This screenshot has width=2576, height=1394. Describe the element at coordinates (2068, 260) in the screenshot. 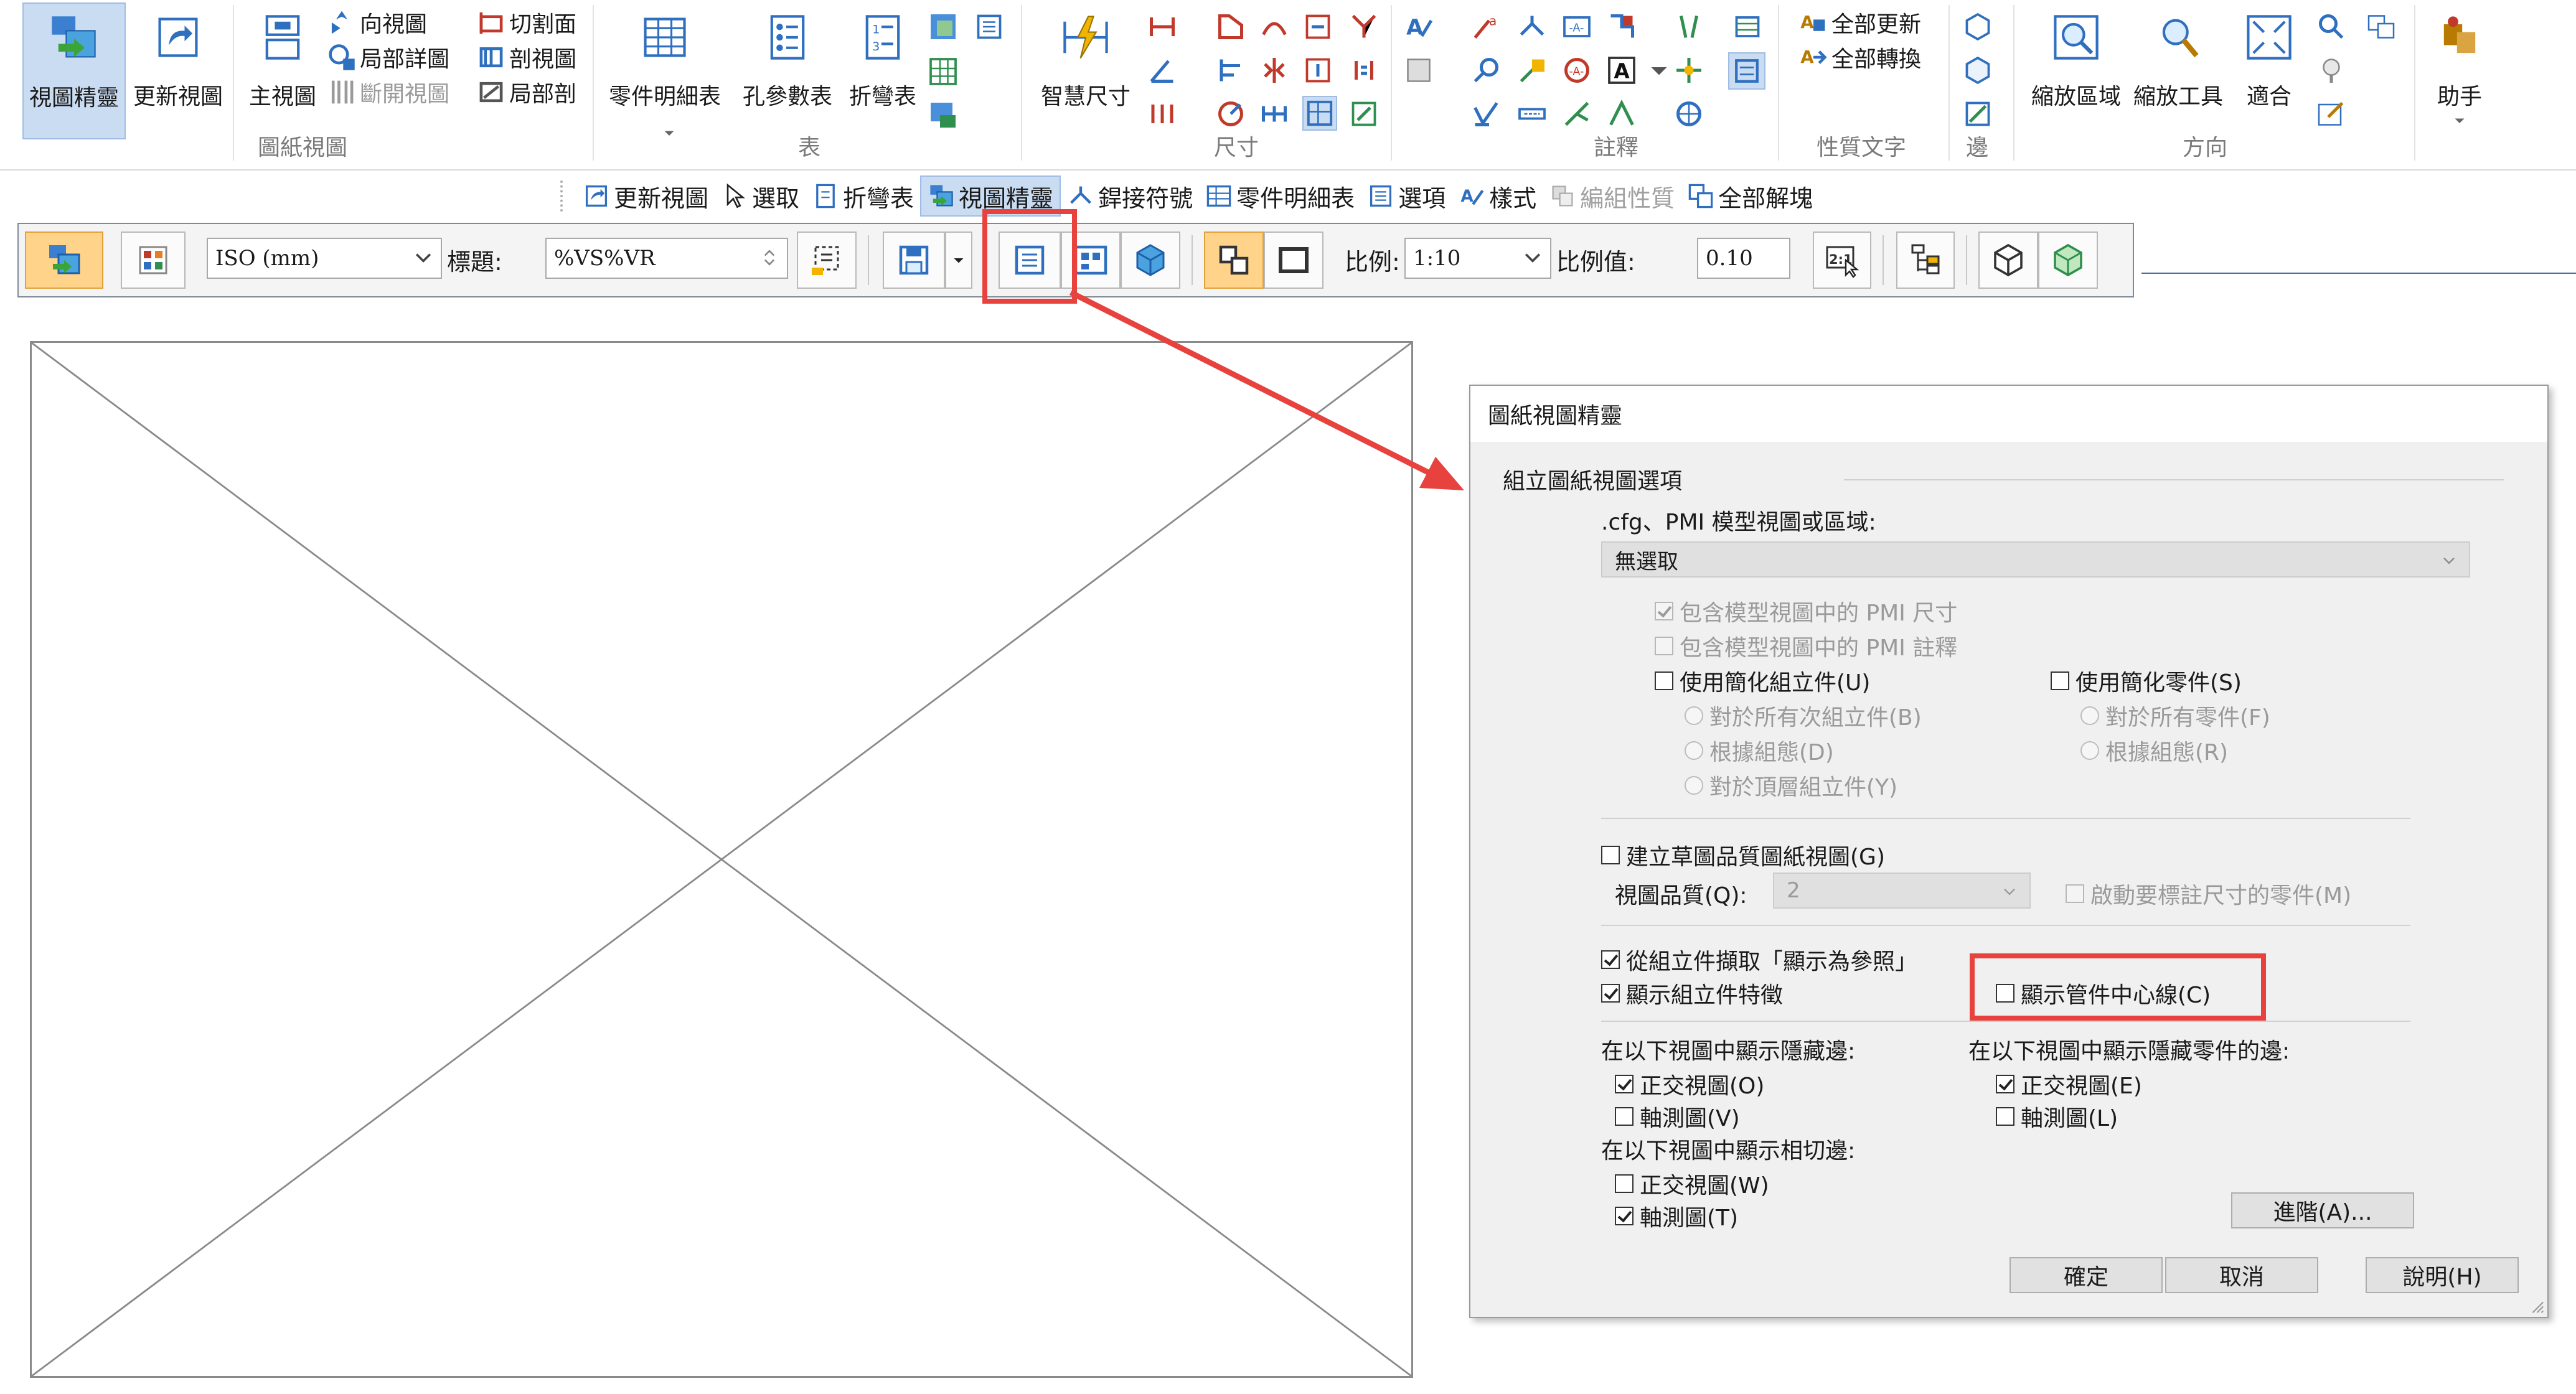

I see `shaded-cube-button` at that location.